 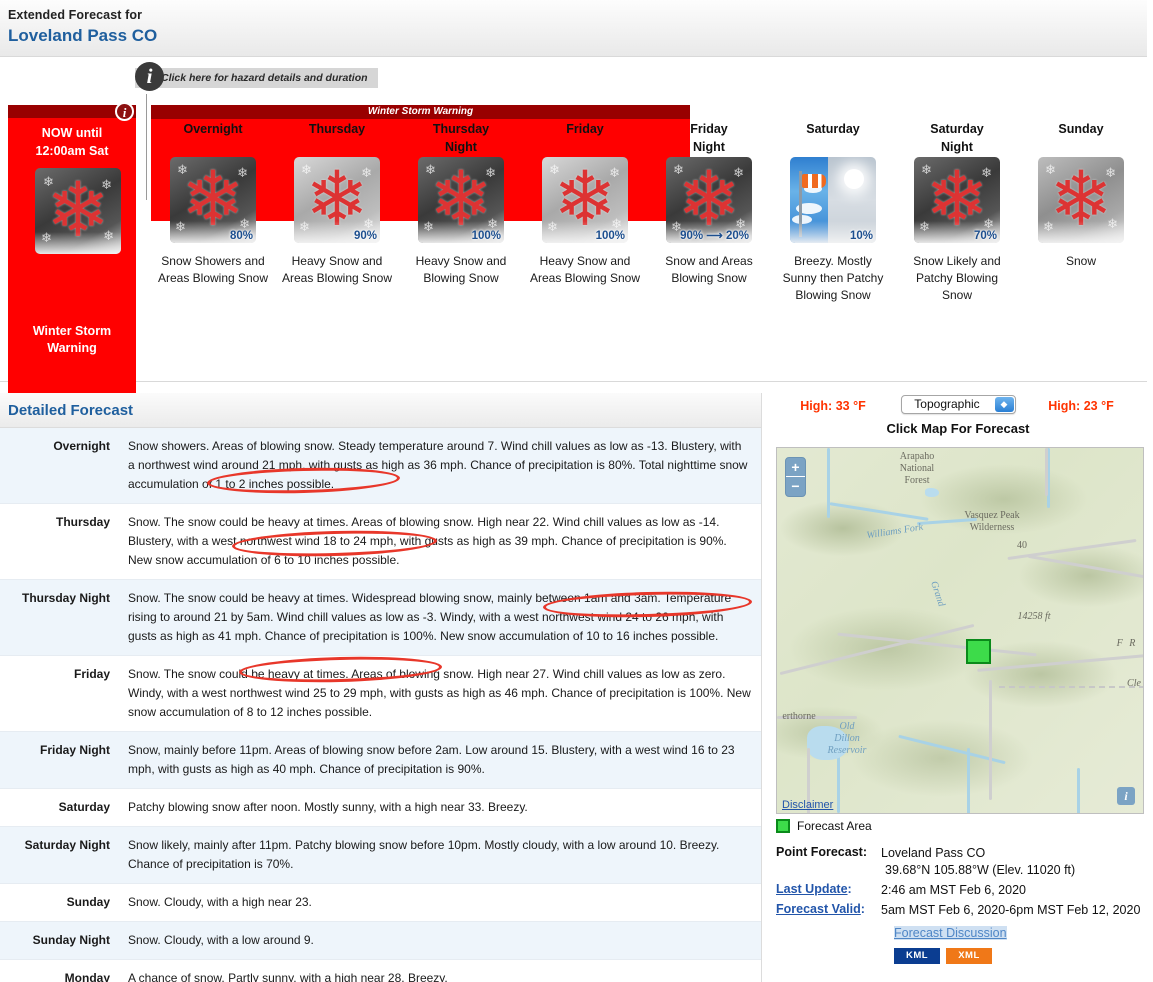 What do you see at coordinates (953, 890) in the screenshot?
I see `last-update-value: 2:46 am MST Feb 6, 2020` at bounding box center [953, 890].